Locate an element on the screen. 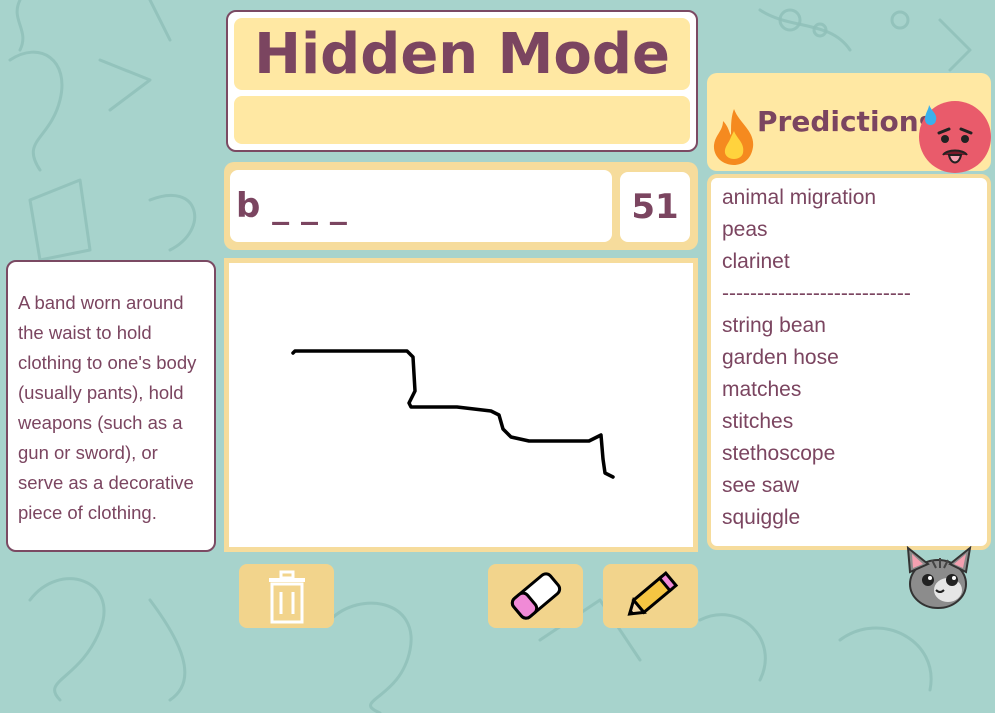 The height and width of the screenshot is (713, 995). eraser-icon is located at coordinates (535, 596).